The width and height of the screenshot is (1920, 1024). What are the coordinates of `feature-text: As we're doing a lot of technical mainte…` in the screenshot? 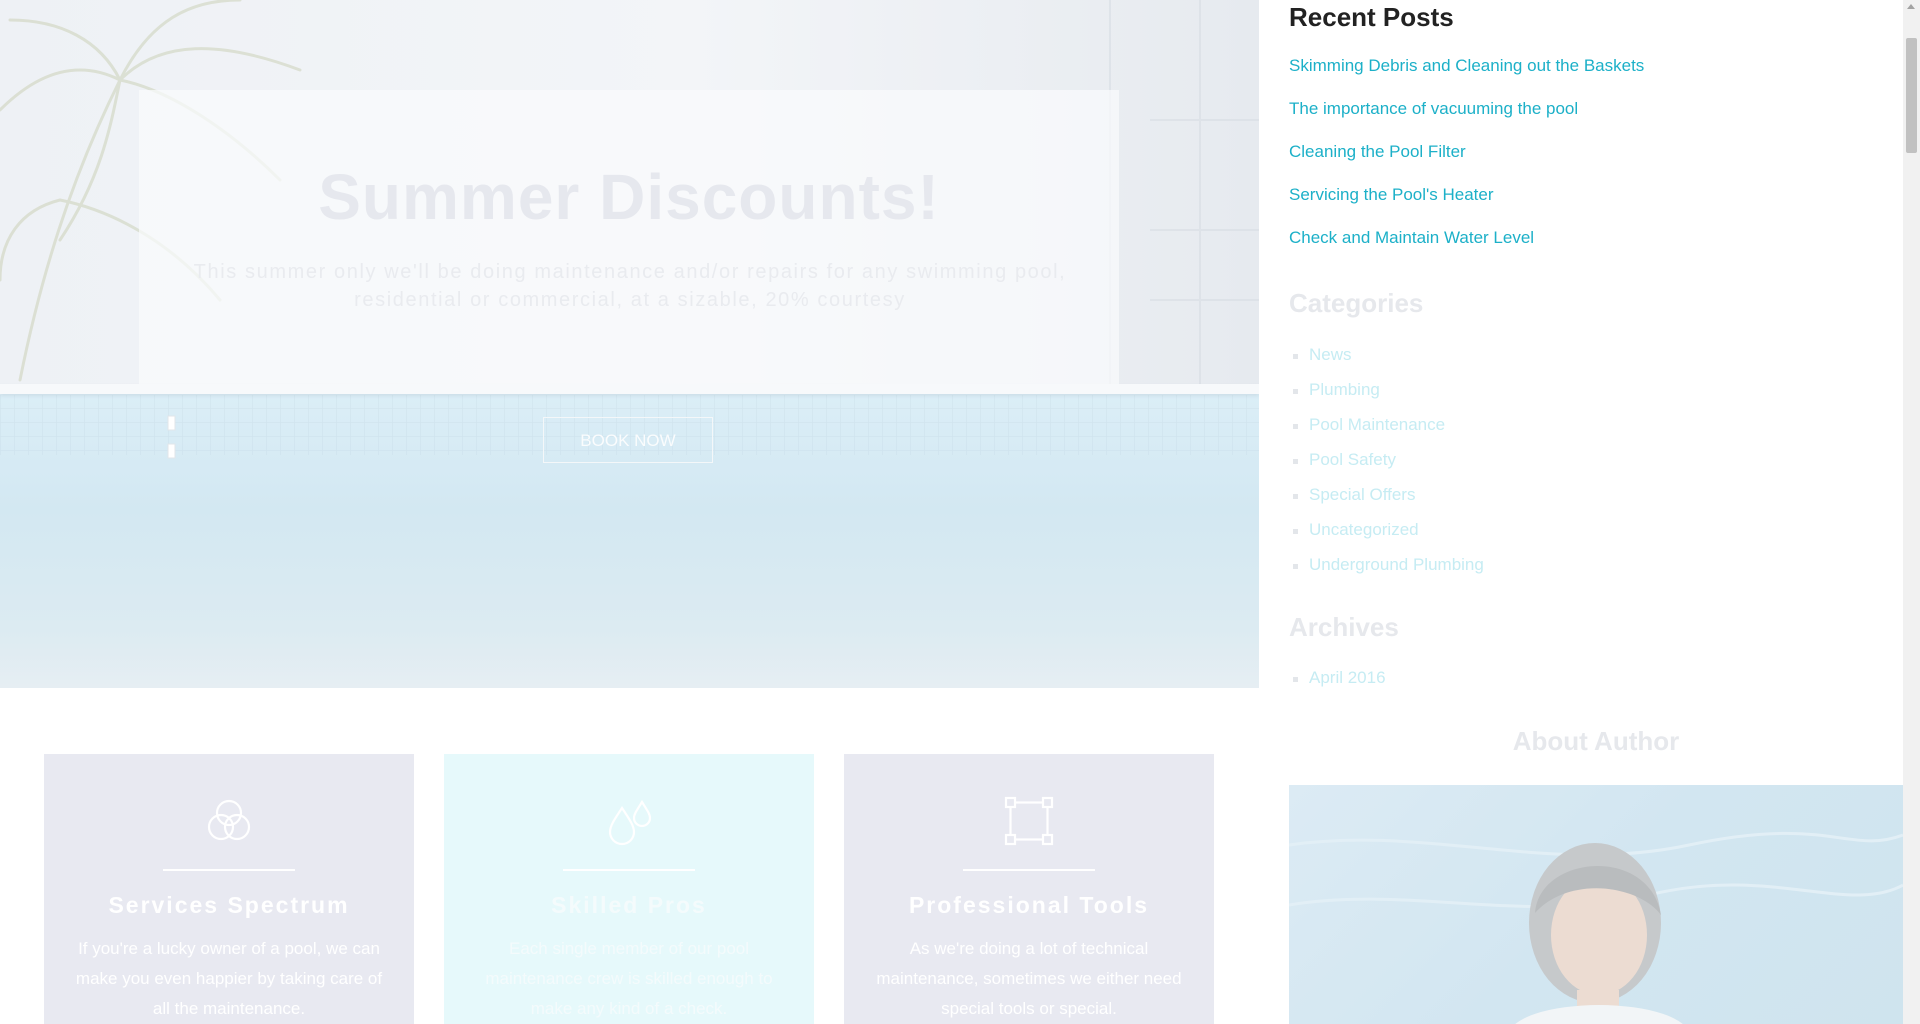 It's located at (1029, 978).